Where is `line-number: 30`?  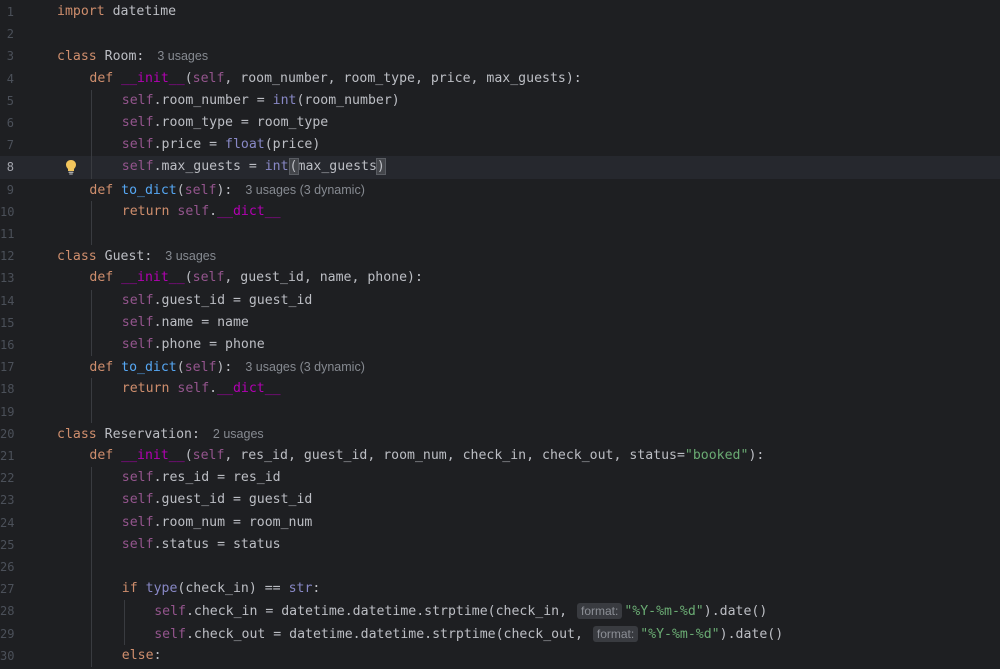
line-number: 30 is located at coordinates (7, 655).